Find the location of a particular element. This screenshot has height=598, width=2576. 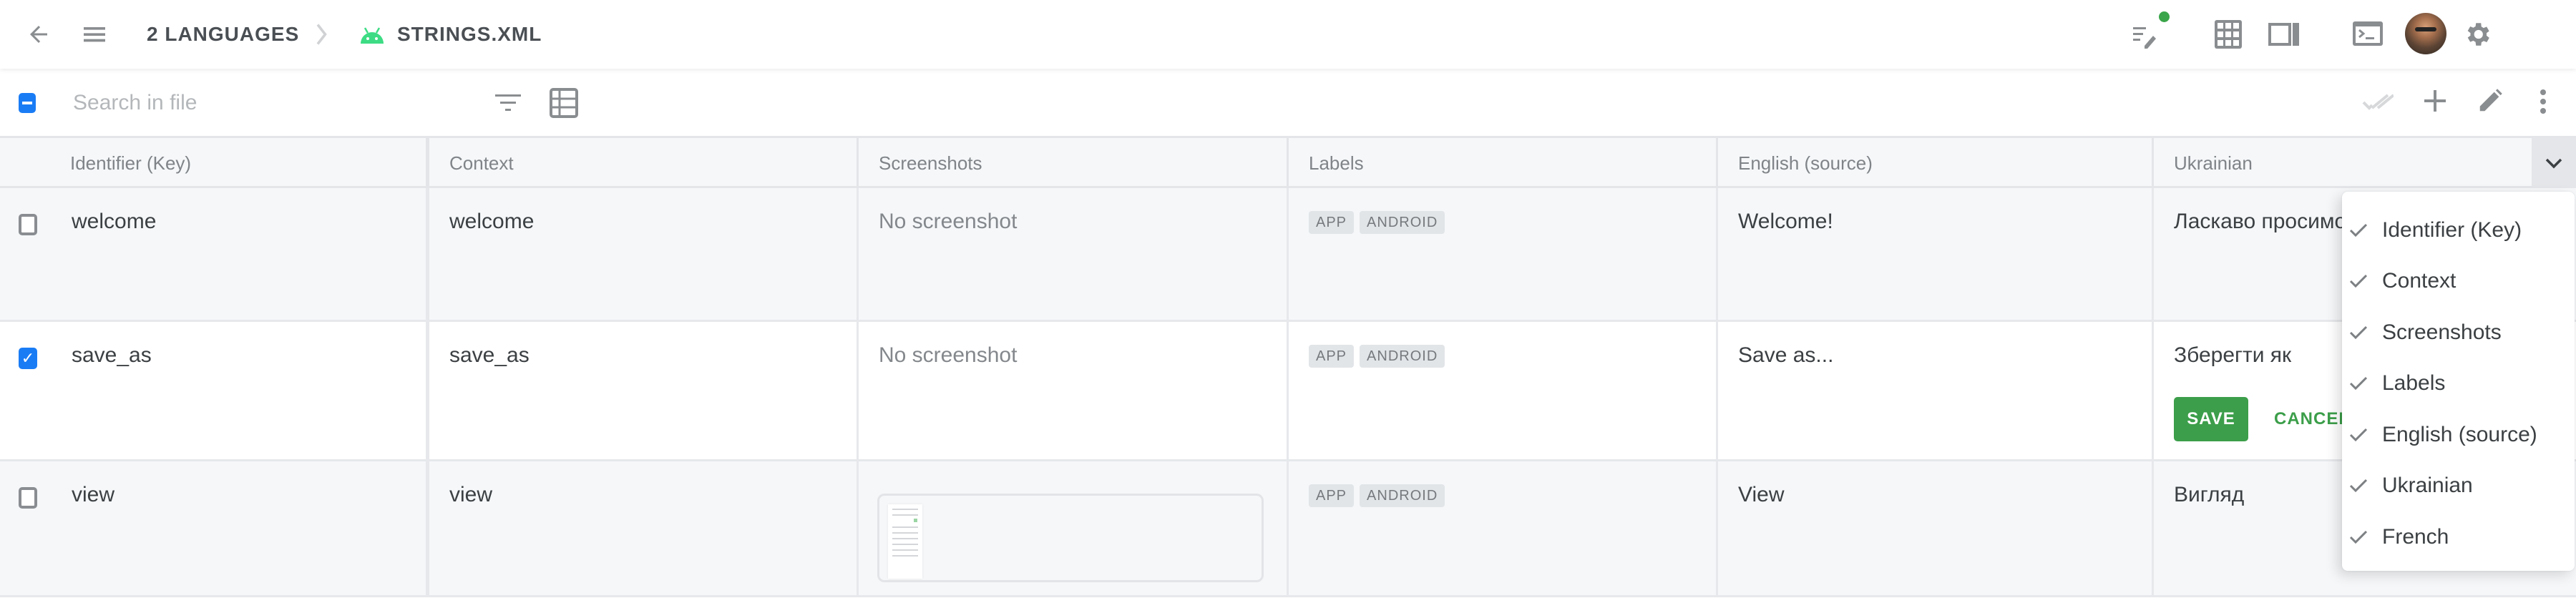

cell-english: View is located at coordinates (1936, 528).